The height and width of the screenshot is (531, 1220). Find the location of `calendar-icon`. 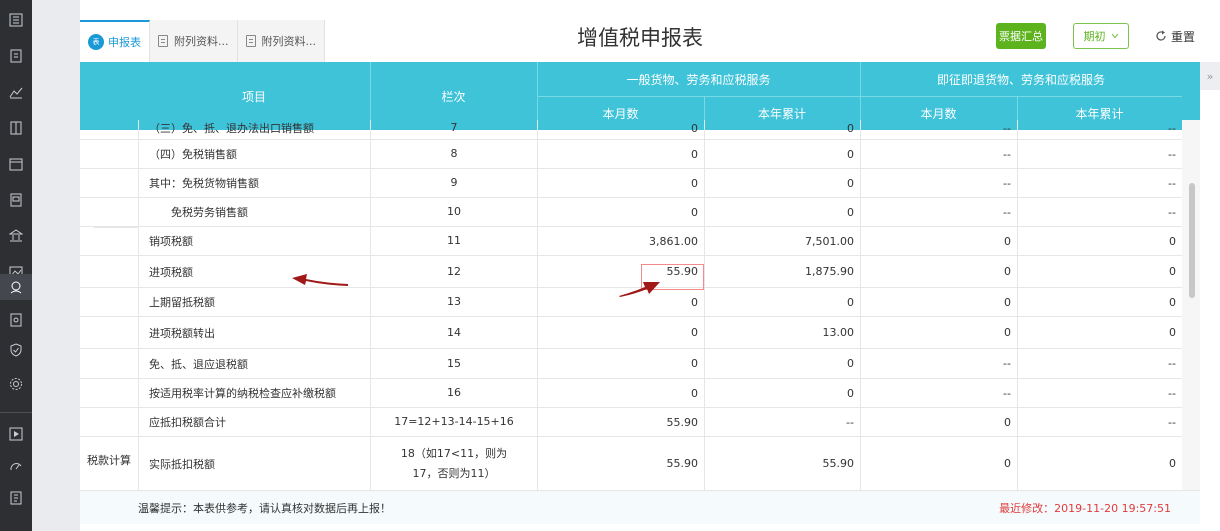

calendar-icon is located at coordinates (16, 164).